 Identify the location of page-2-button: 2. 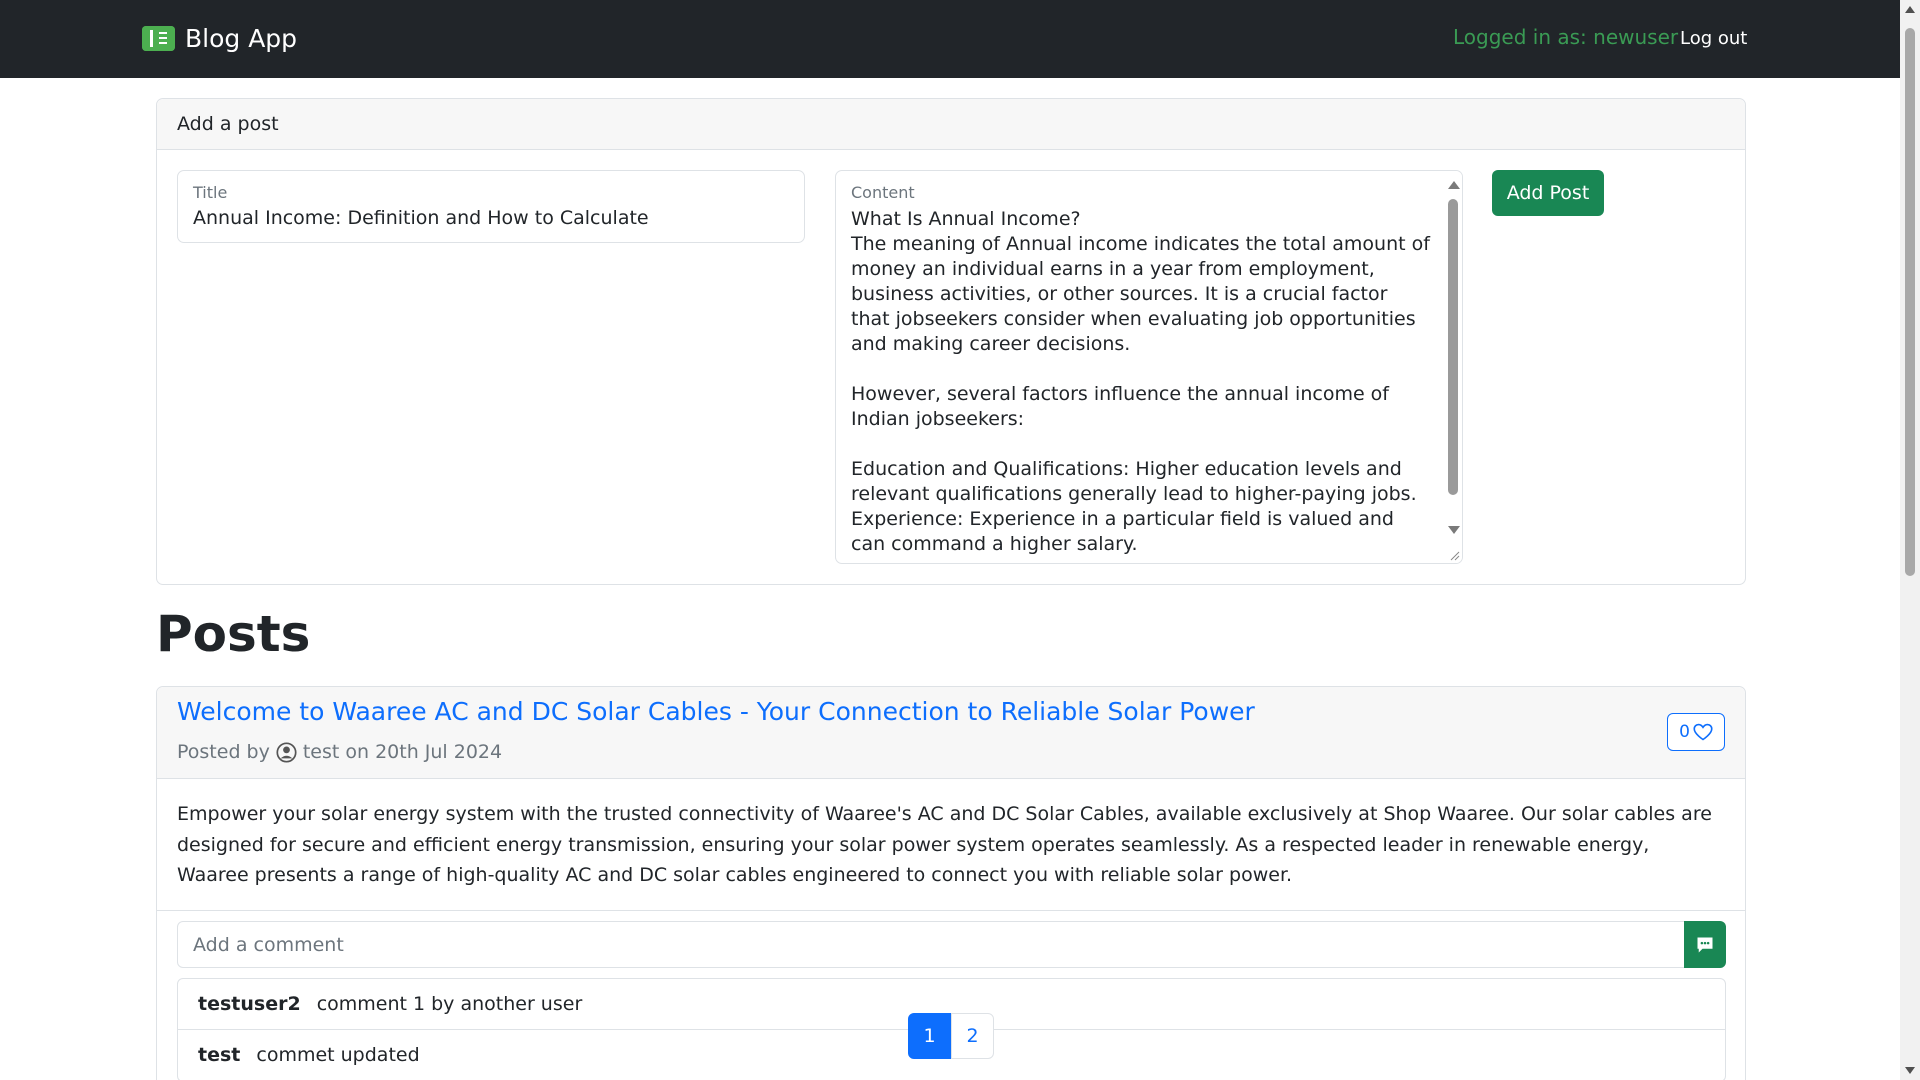
(972, 1036).